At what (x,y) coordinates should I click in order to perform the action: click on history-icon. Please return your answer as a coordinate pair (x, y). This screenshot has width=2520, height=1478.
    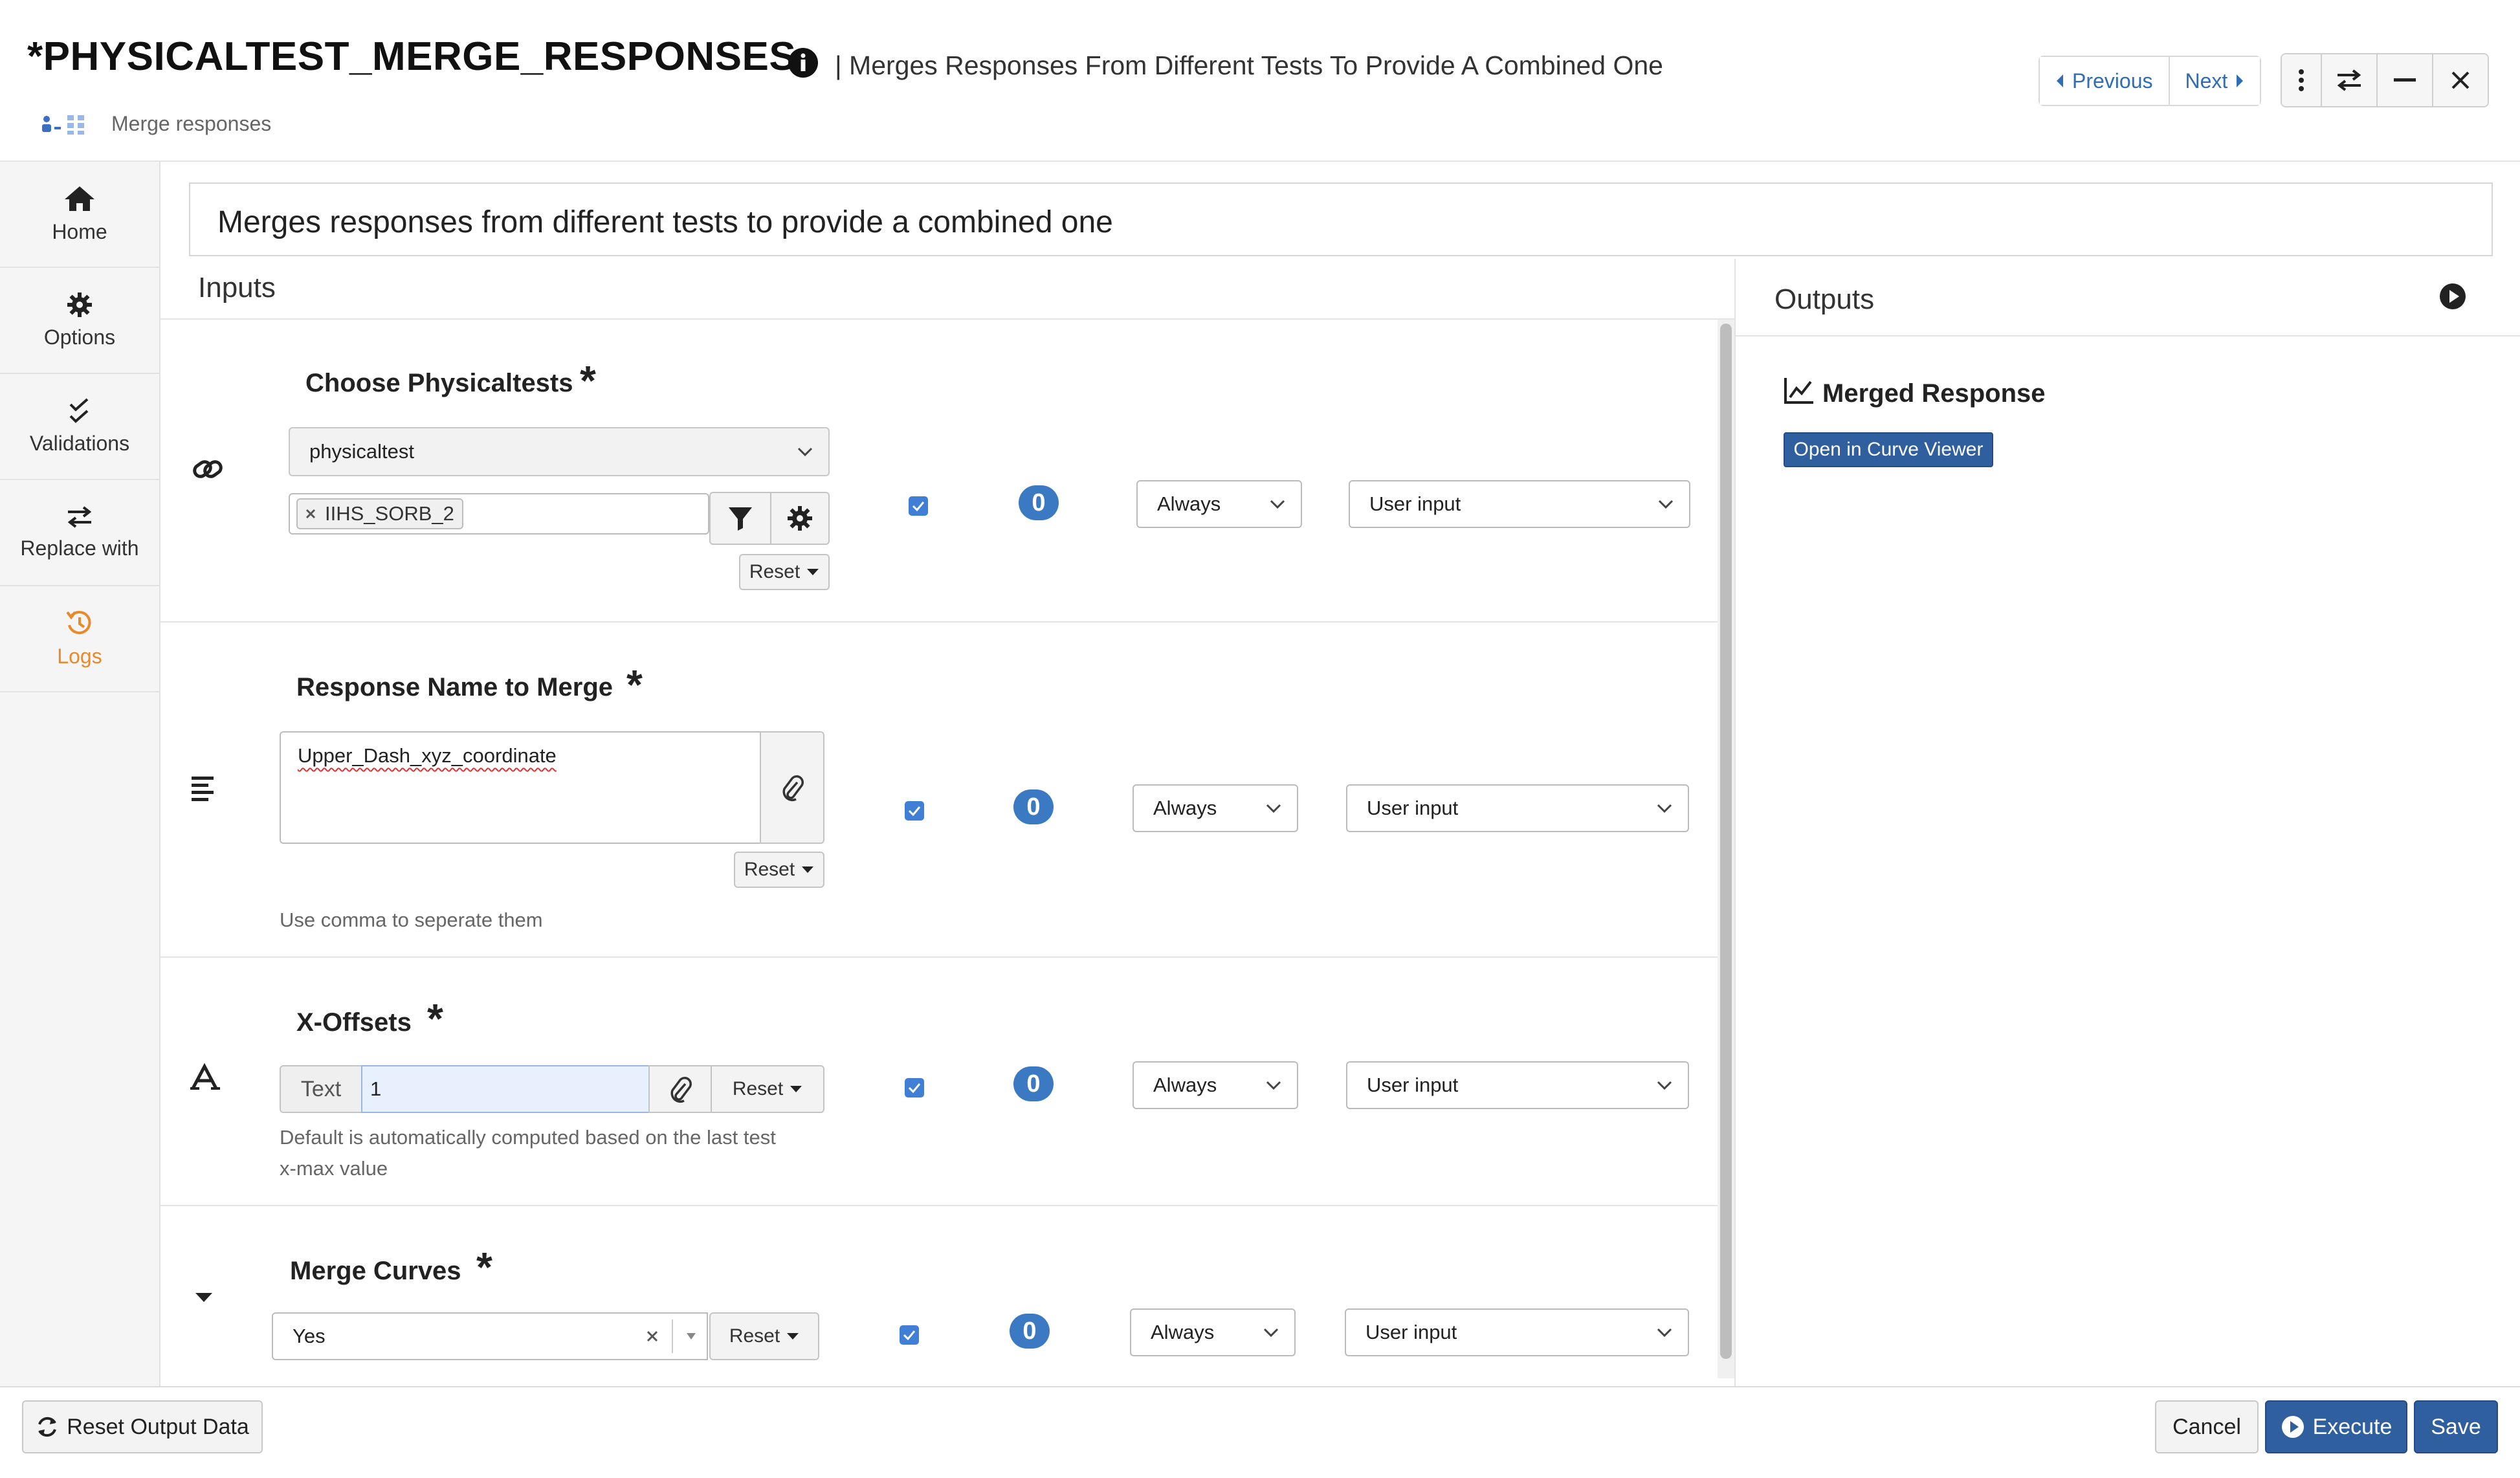
    Looking at the image, I should click on (79, 623).